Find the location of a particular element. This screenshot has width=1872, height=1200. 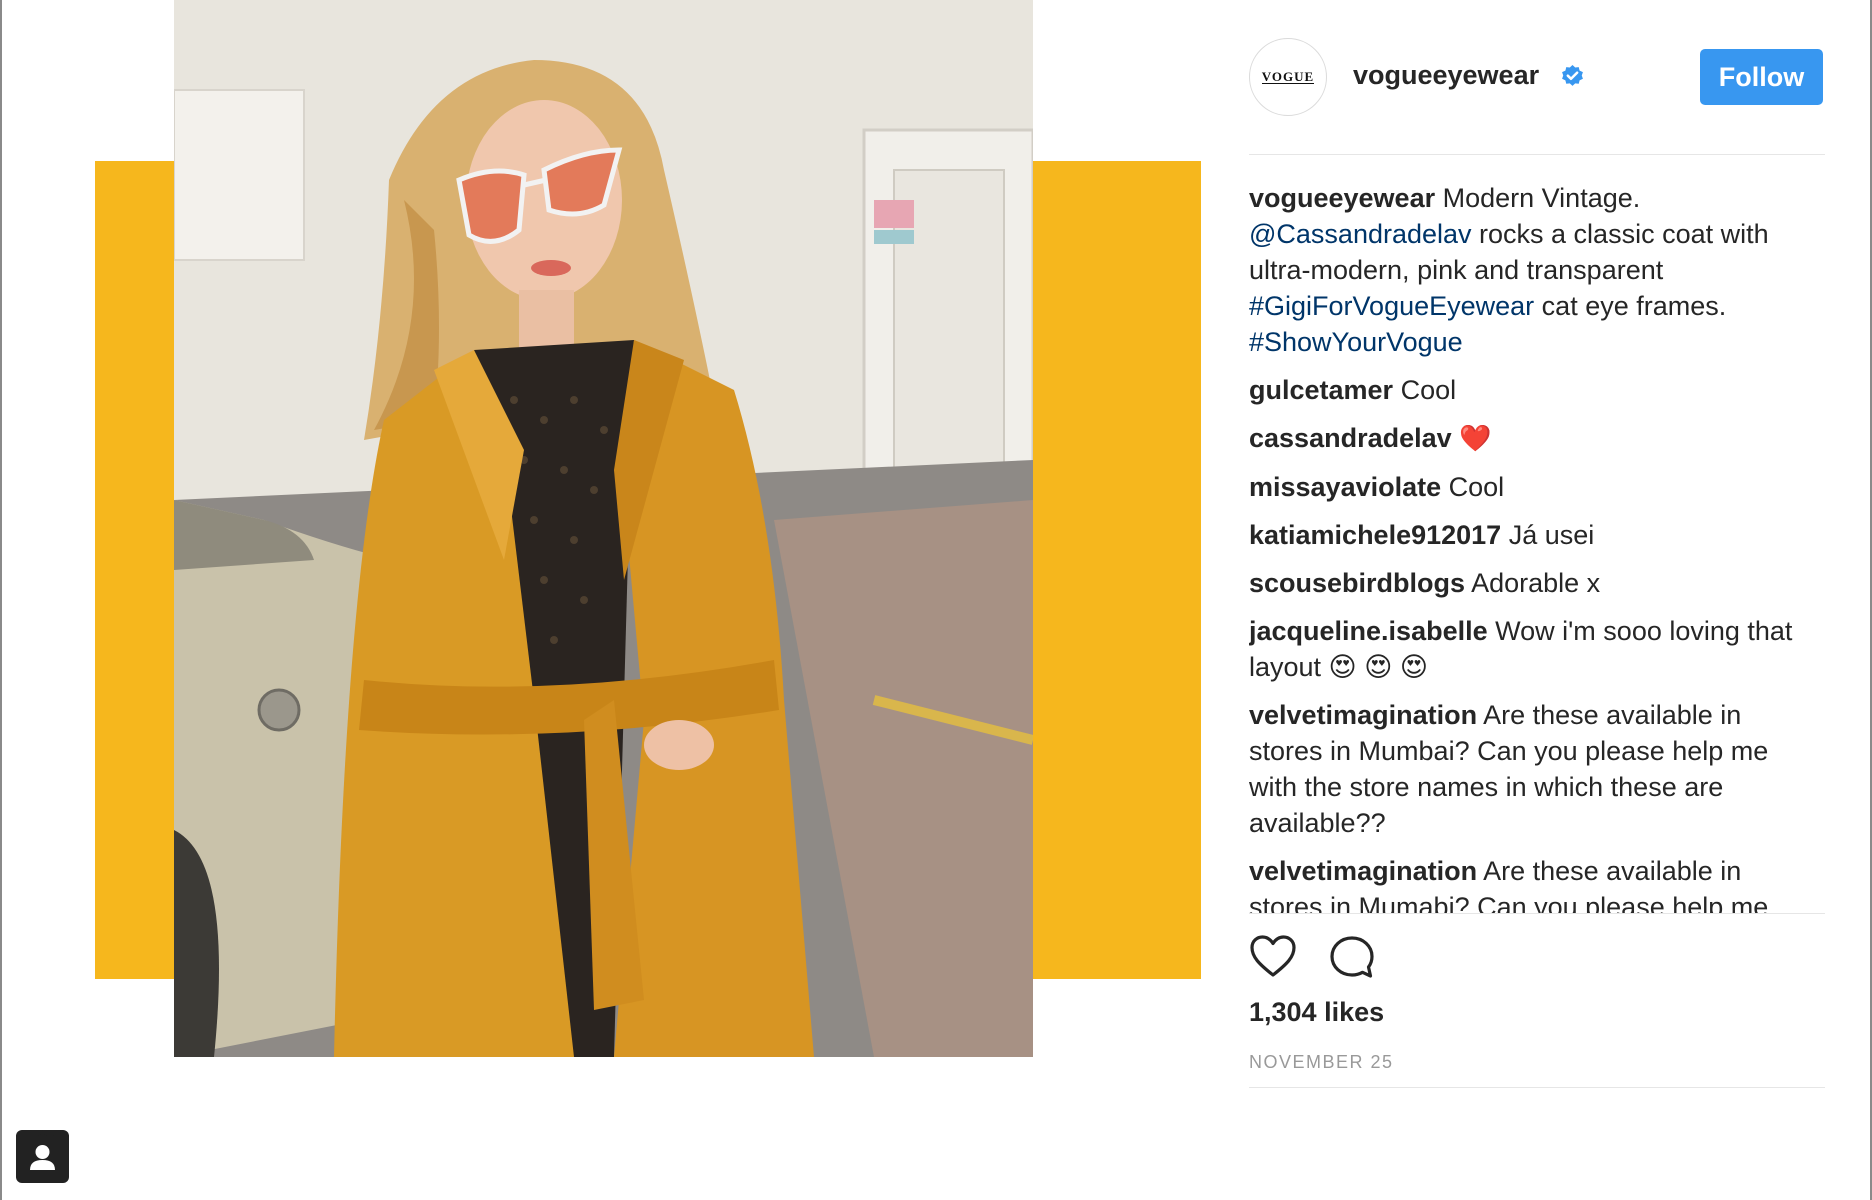

comment-text: Já usei is located at coordinates (1551, 535).